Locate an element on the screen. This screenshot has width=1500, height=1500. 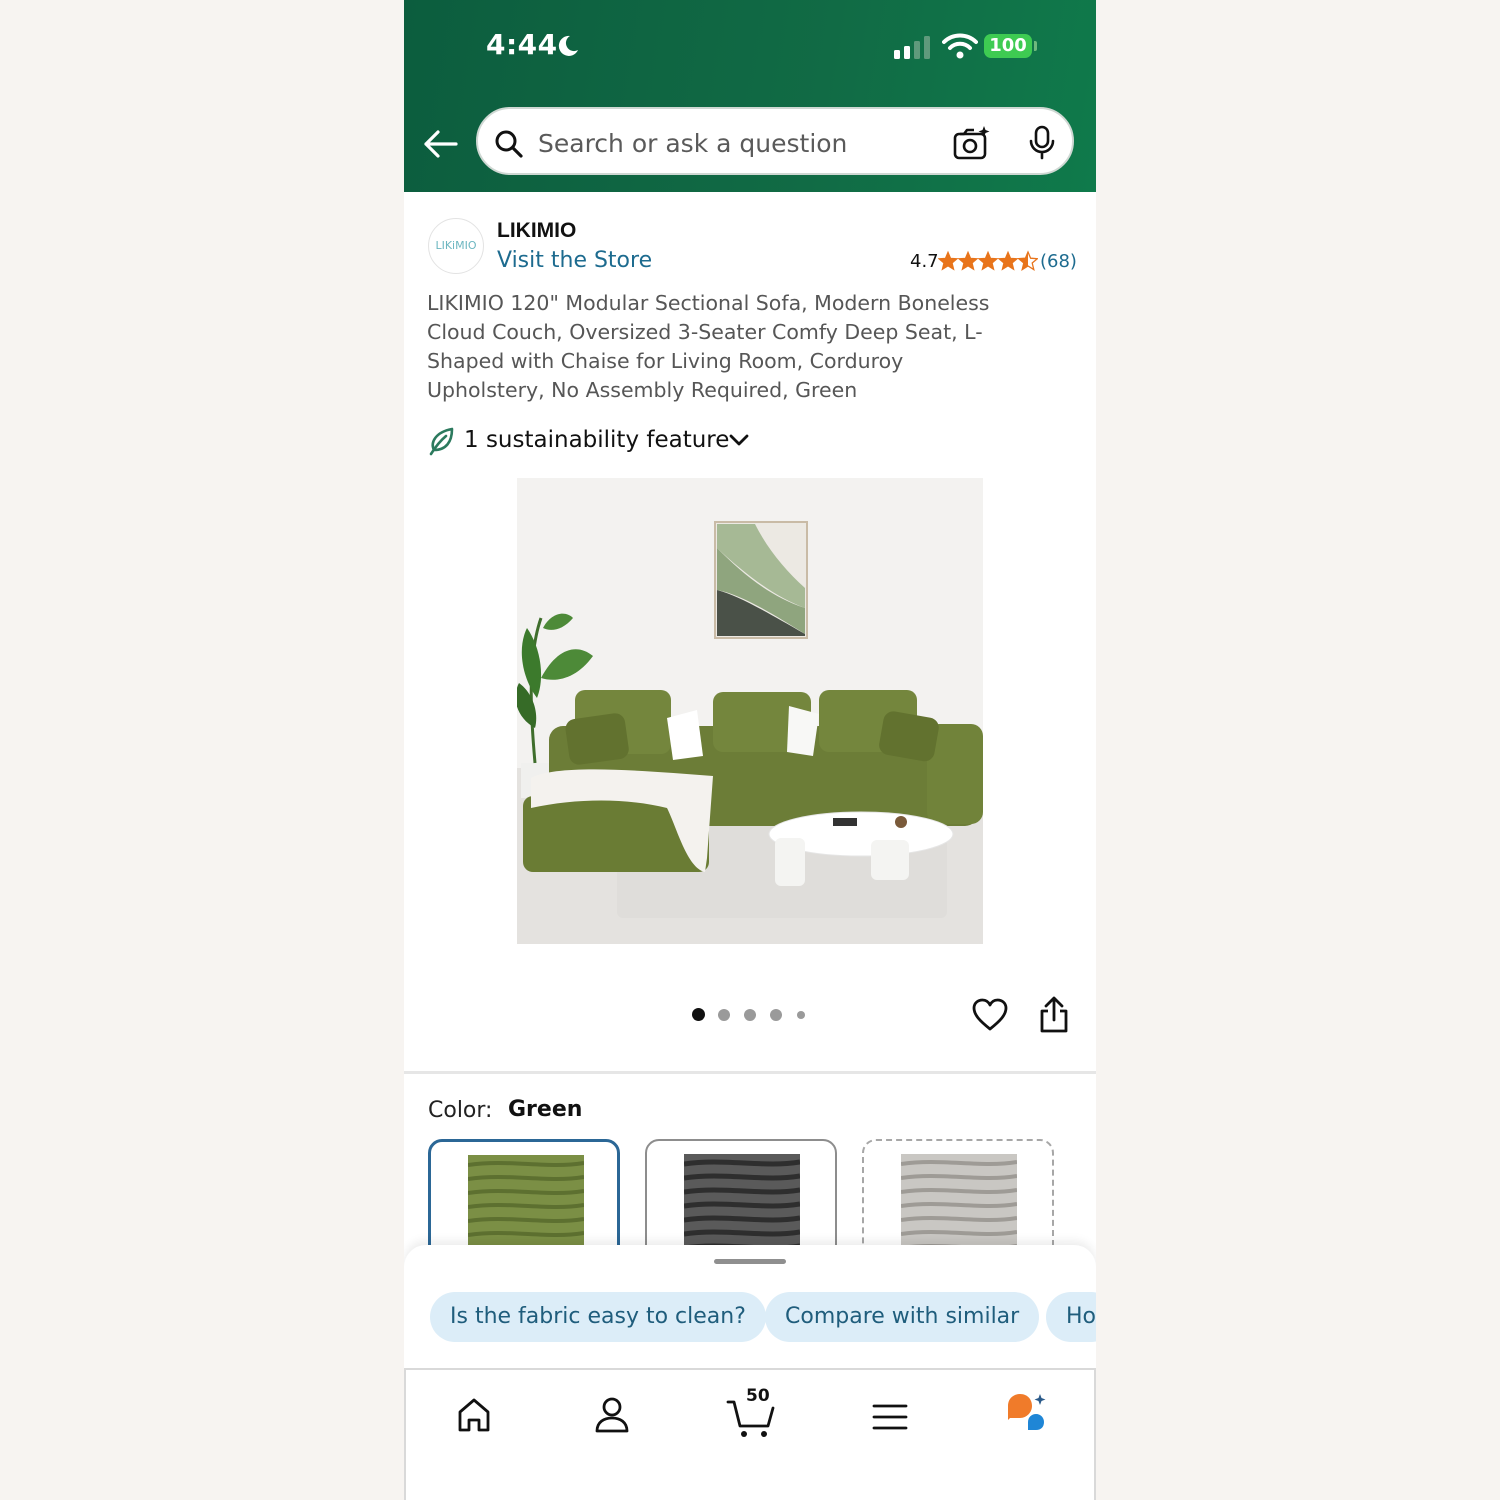
microphone-icon is located at coordinates (1042, 143).